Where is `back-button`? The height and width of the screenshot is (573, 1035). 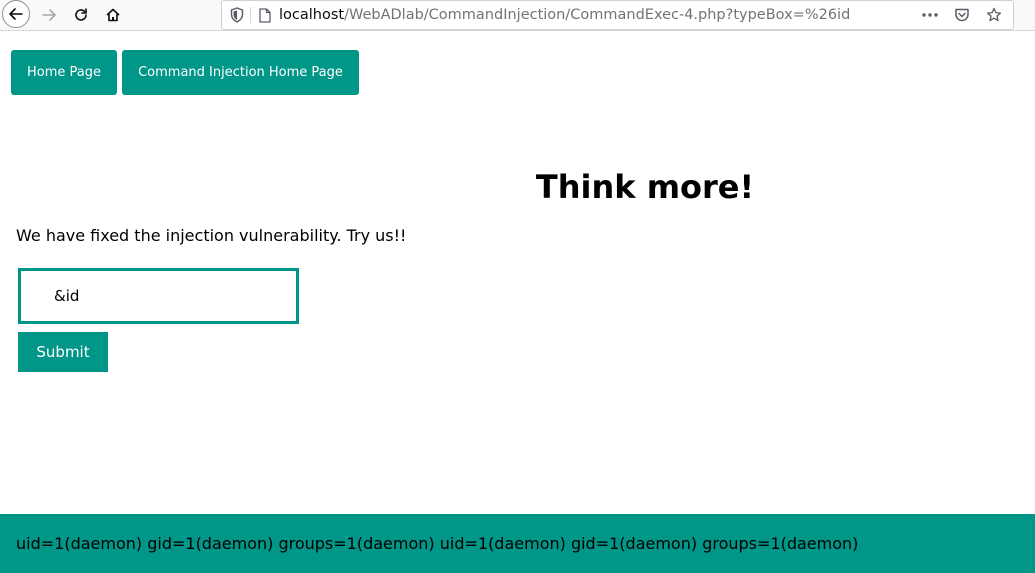 back-button is located at coordinates (16, 14).